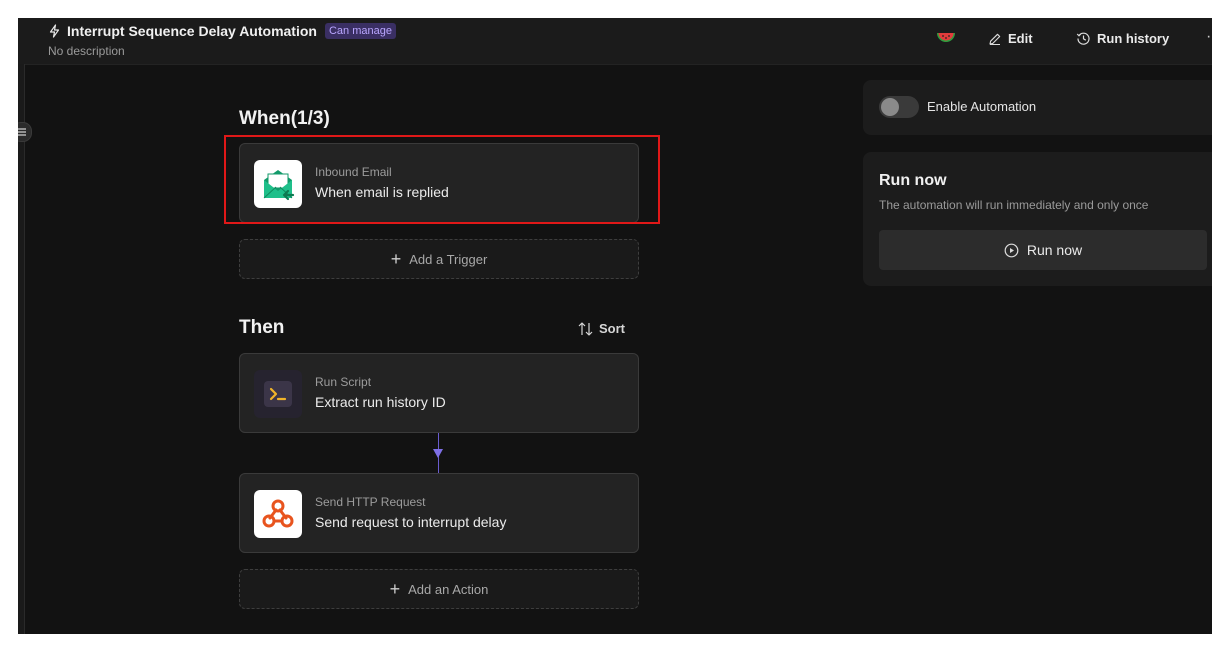 Image resolution: width=1230 pixels, height=652 pixels. Describe the element at coordinates (25, 349) in the screenshot. I see `left-sidebar-rail` at that location.